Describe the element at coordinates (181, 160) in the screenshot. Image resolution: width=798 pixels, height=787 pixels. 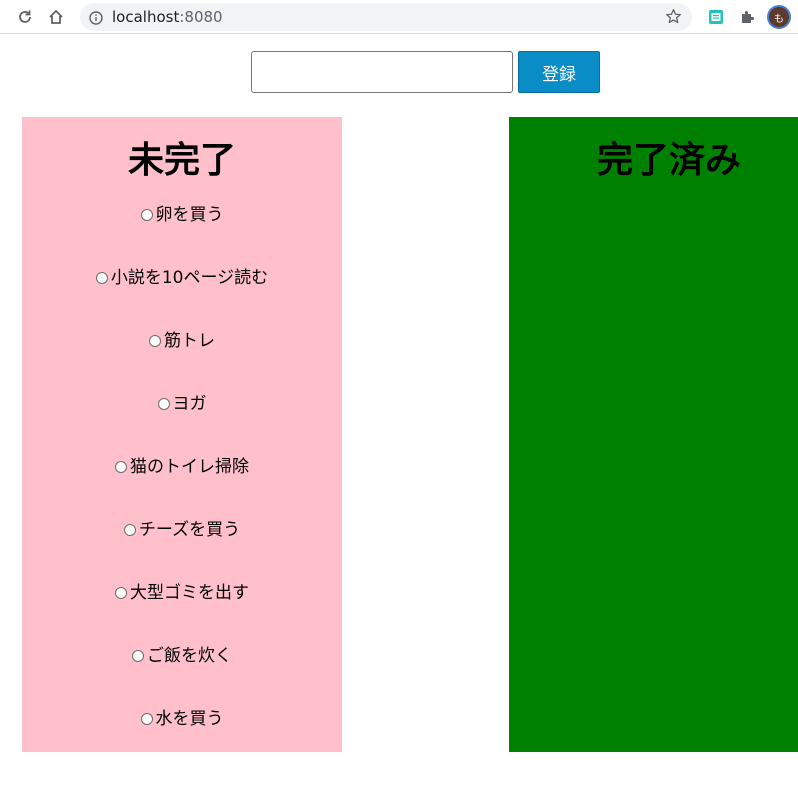
I see `incomplete-title: 未完了` at that location.